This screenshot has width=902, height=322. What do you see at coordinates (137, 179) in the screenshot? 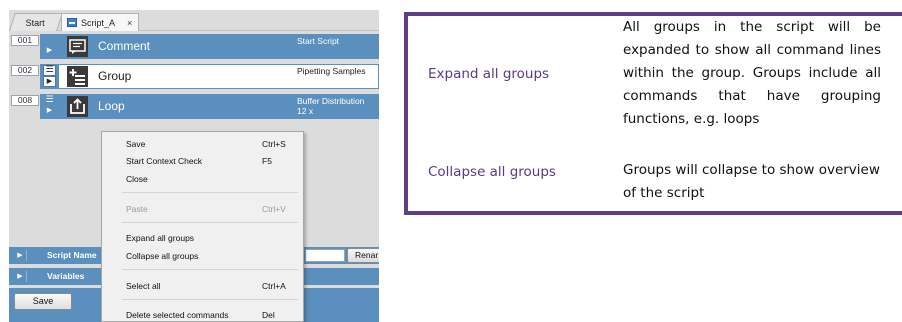
I see `menu-item-label: Close` at bounding box center [137, 179].